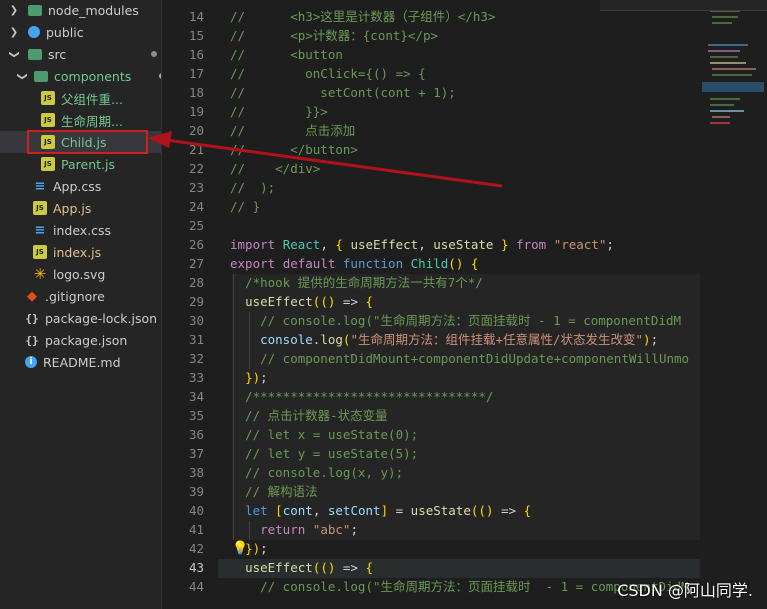  Describe the element at coordinates (160, 139) in the screenshot. I see `arrow-head` at that location.